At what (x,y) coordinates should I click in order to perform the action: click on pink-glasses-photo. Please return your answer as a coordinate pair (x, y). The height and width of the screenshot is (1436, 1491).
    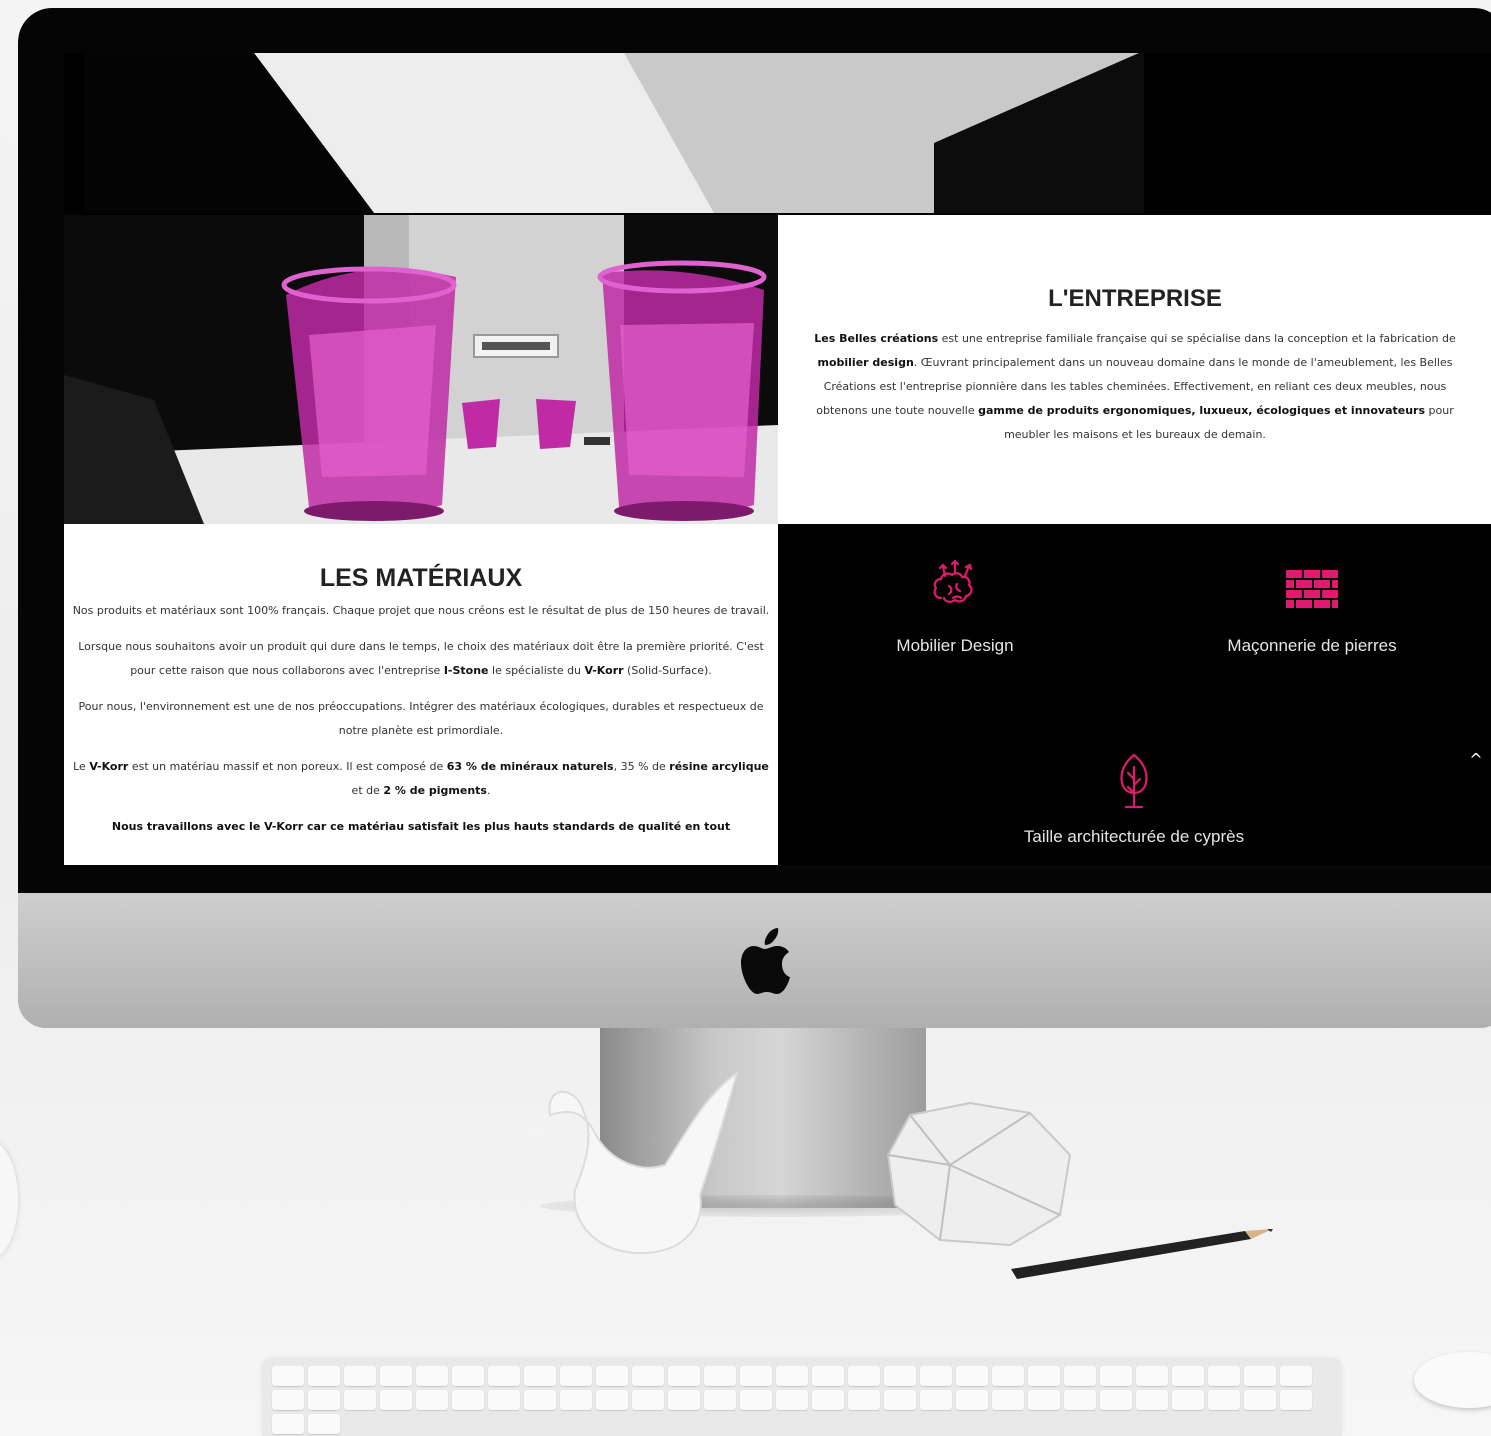
    Looking at the image, I should click on (421, 369).